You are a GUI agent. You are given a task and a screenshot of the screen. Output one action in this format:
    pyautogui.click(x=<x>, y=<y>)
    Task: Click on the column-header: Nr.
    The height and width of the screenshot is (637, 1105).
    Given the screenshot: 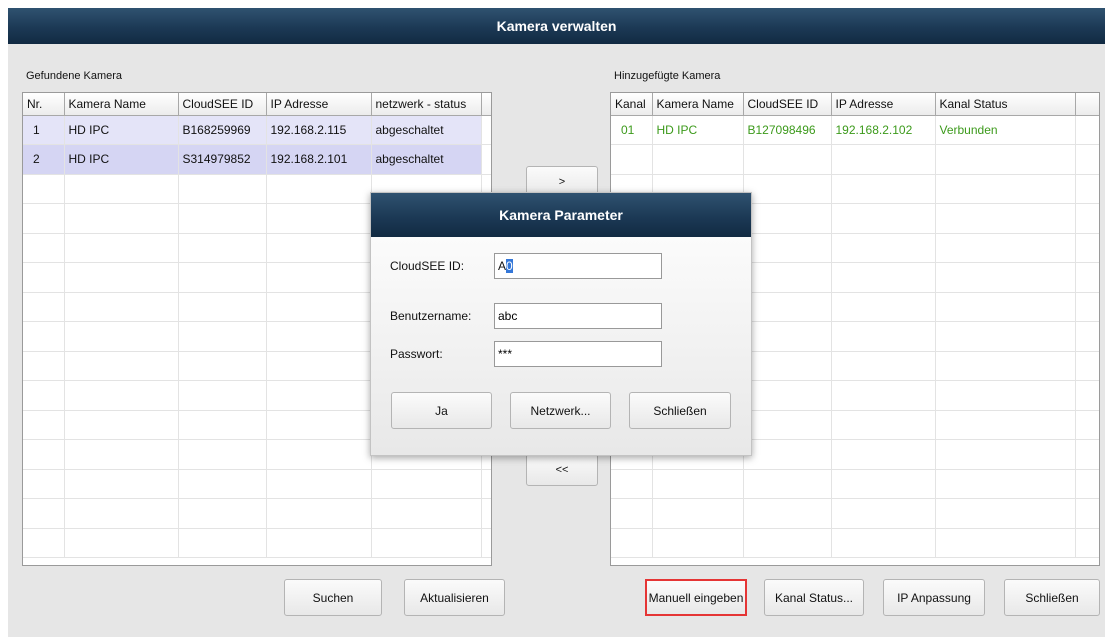 What is the action you would take?
    pyautogui.click(x=44, y=104)
    